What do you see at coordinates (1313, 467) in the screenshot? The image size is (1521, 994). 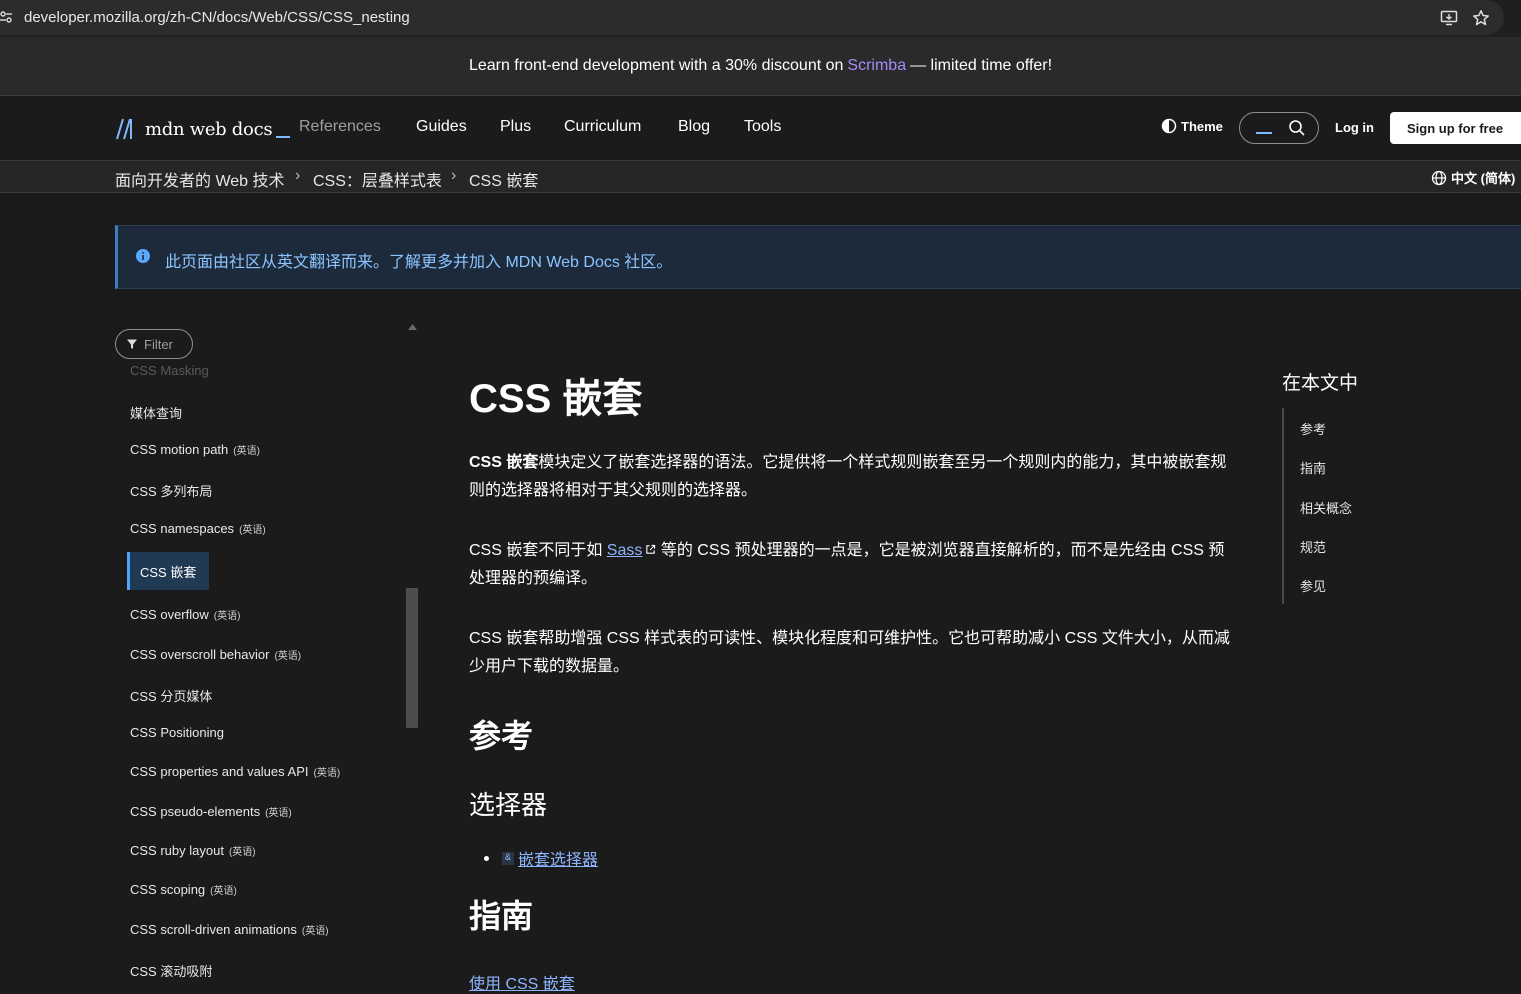 I see `toc-item-guides: 指南` at bounding box center [1313, 467].